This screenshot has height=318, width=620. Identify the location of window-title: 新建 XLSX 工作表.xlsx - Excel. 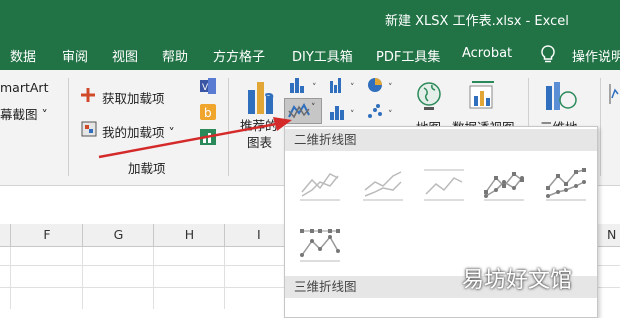
(477, 21).